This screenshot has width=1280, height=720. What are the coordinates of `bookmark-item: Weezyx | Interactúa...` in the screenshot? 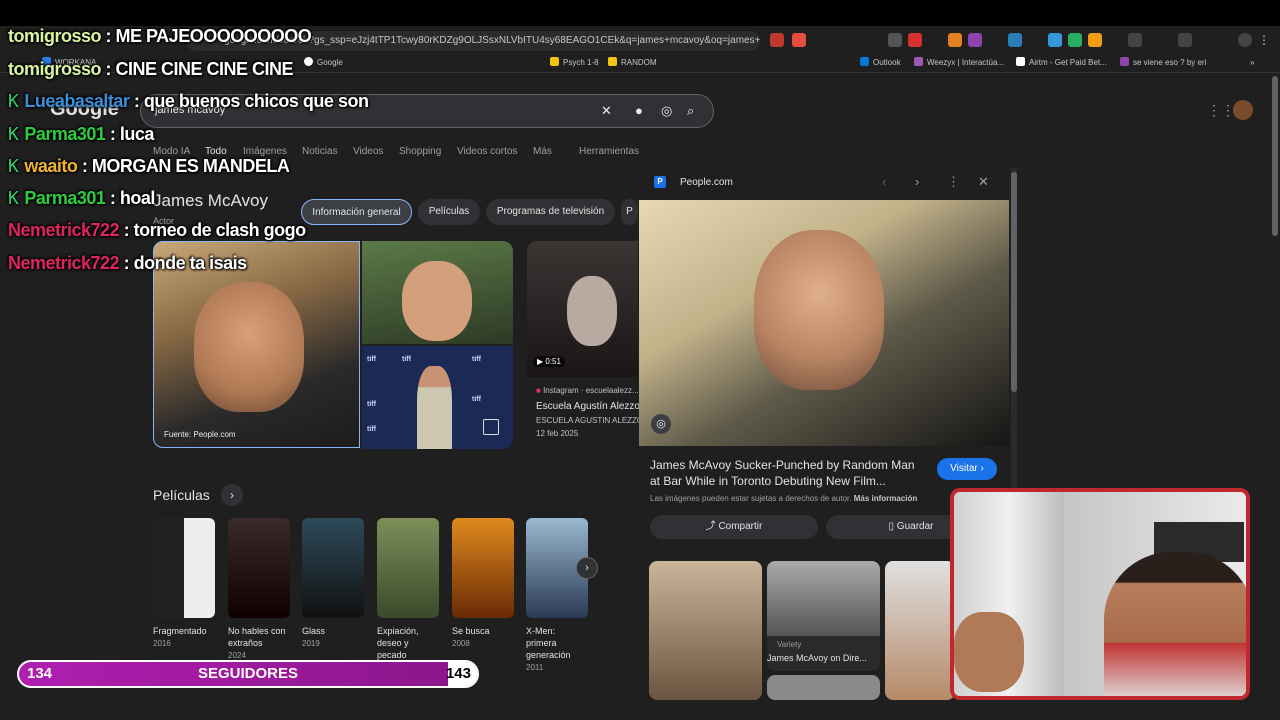 It's located at (959, 63).